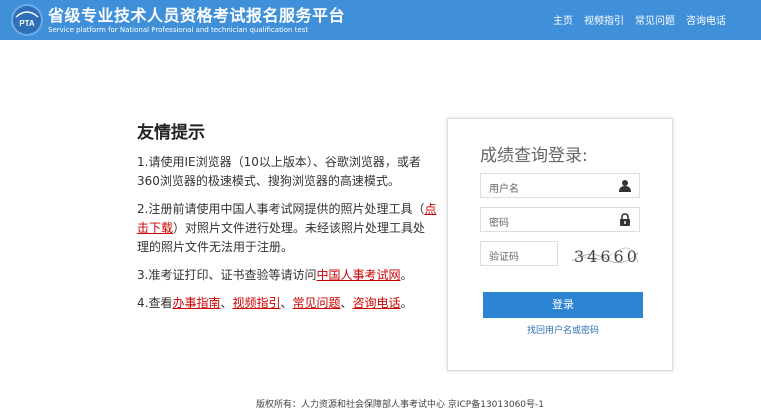 The height and width of the screenshot is (415, 761). Describe the element at coordinates (171, 133) in the screenshot. I see `tips-title: 友情提示` at that location.